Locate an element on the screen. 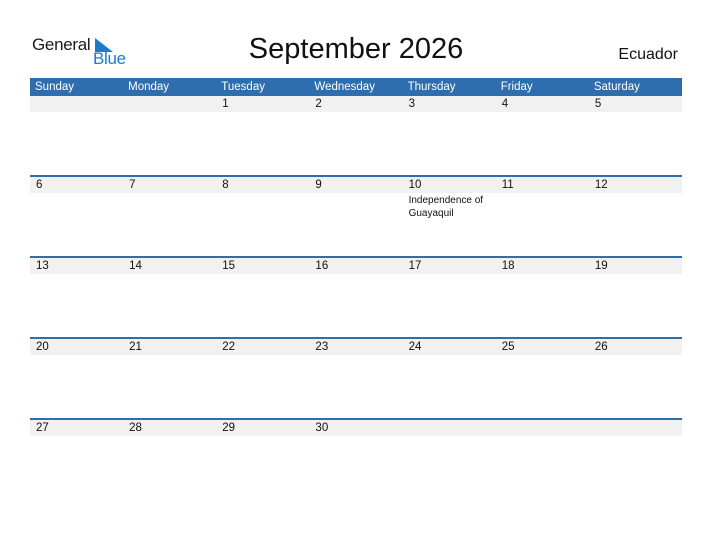  calendar-title: September 2026 is located at coordinates (356, 49).